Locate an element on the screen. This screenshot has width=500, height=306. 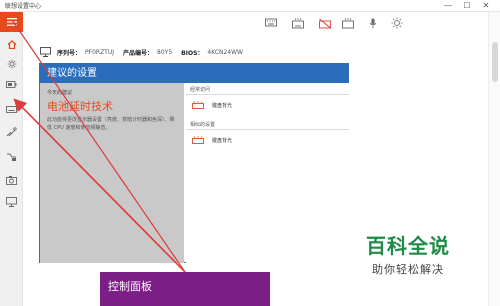
battery-icon is located at coordinates (11, 84).